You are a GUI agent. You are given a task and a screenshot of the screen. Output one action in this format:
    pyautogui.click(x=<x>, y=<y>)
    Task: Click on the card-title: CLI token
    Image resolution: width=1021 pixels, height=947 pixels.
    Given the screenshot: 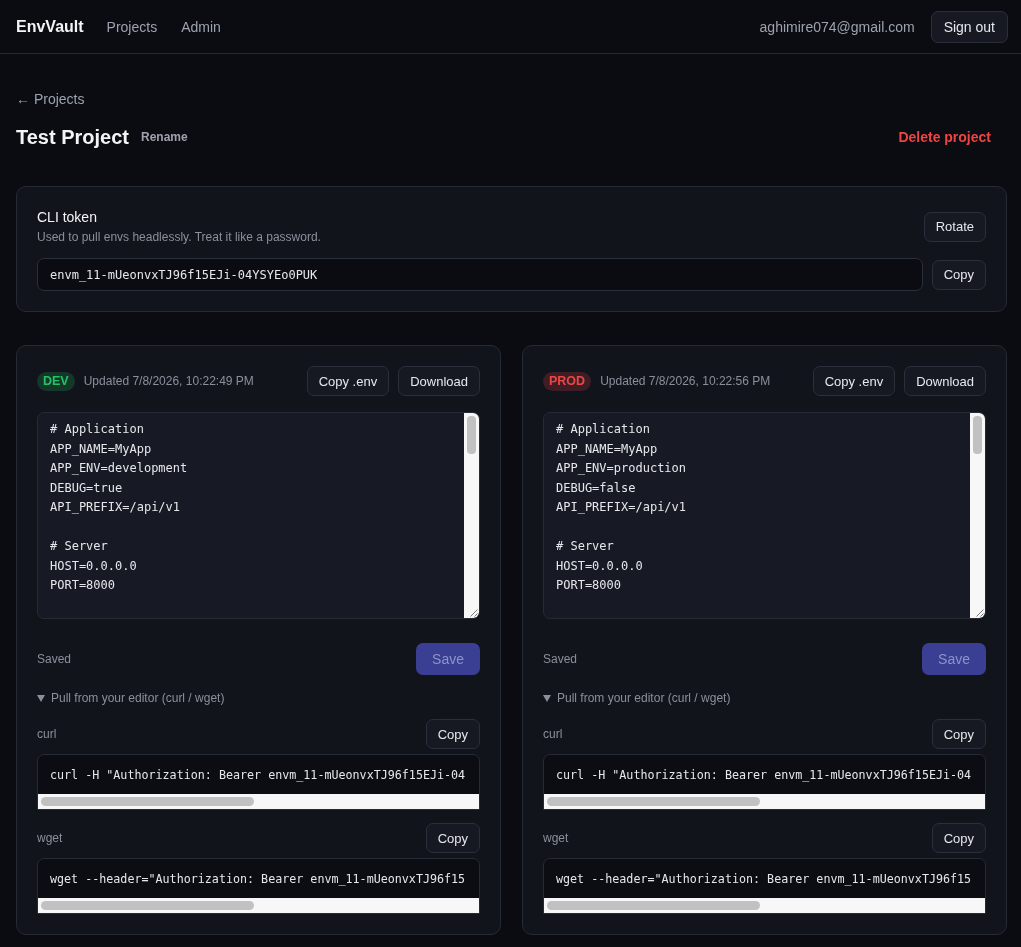 What is the action you would take?
    pyautogui.click(x=67, y=217)
    